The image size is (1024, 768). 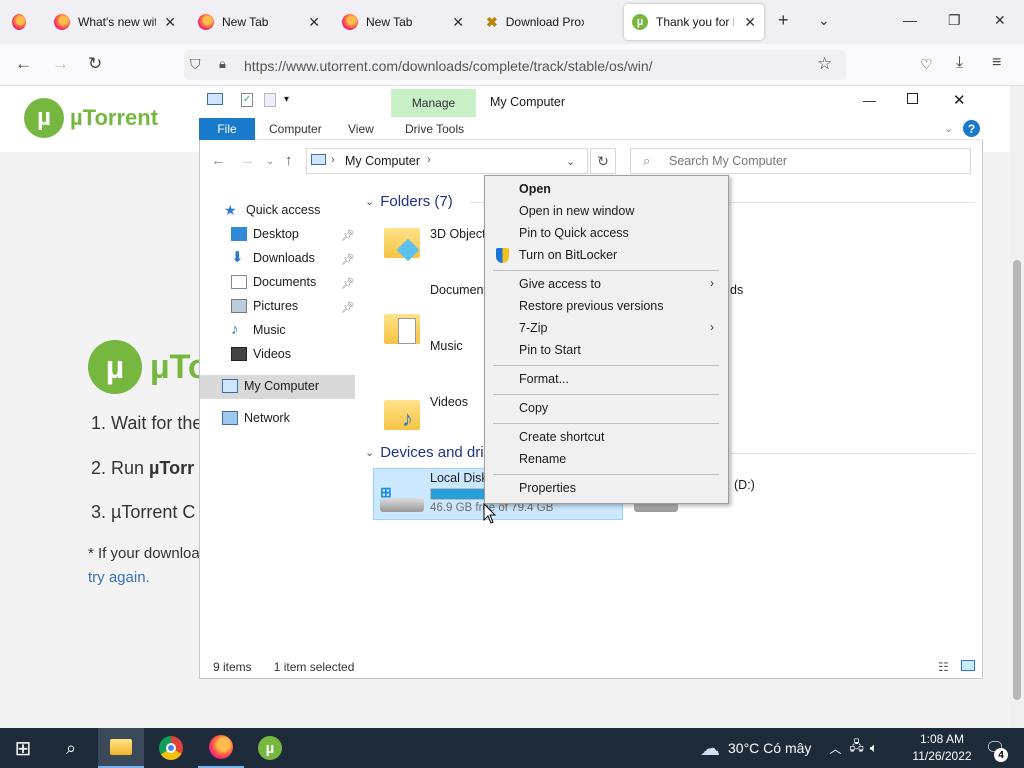 I want to click on menu-item-rename: Rename, so click(x=542, y=459).